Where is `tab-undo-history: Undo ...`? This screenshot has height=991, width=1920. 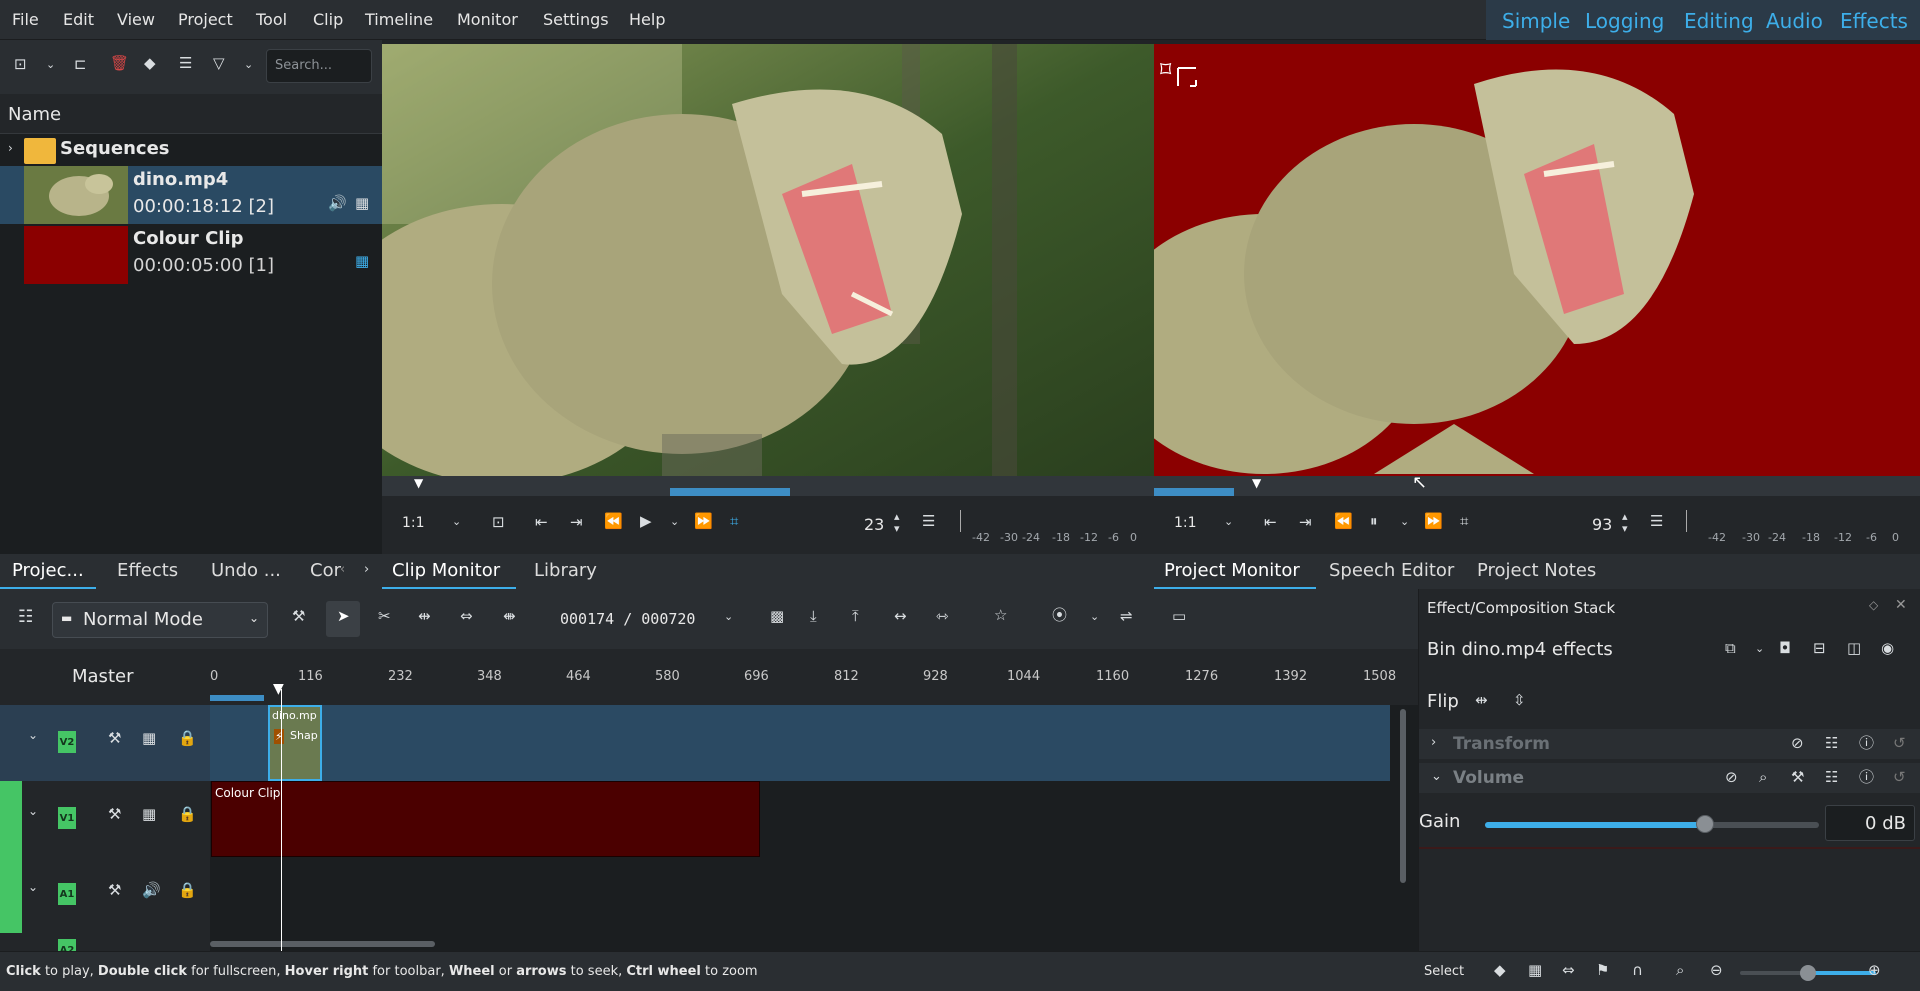 tab-undo-history: Undo ... is located at coordinates (246, 570).